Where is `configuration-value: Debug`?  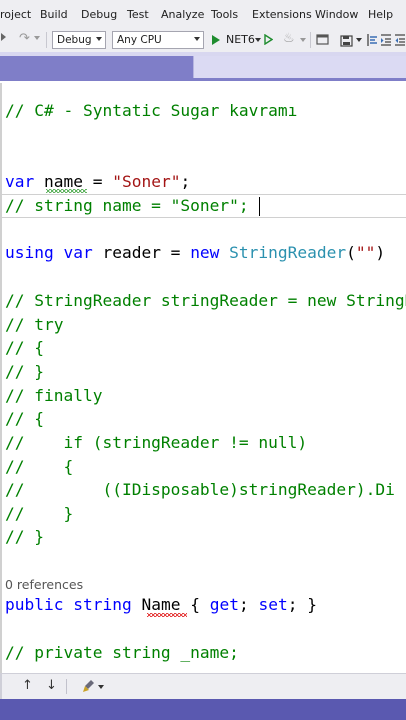 configuration-value: Debug is located at coordinates (74, 40).